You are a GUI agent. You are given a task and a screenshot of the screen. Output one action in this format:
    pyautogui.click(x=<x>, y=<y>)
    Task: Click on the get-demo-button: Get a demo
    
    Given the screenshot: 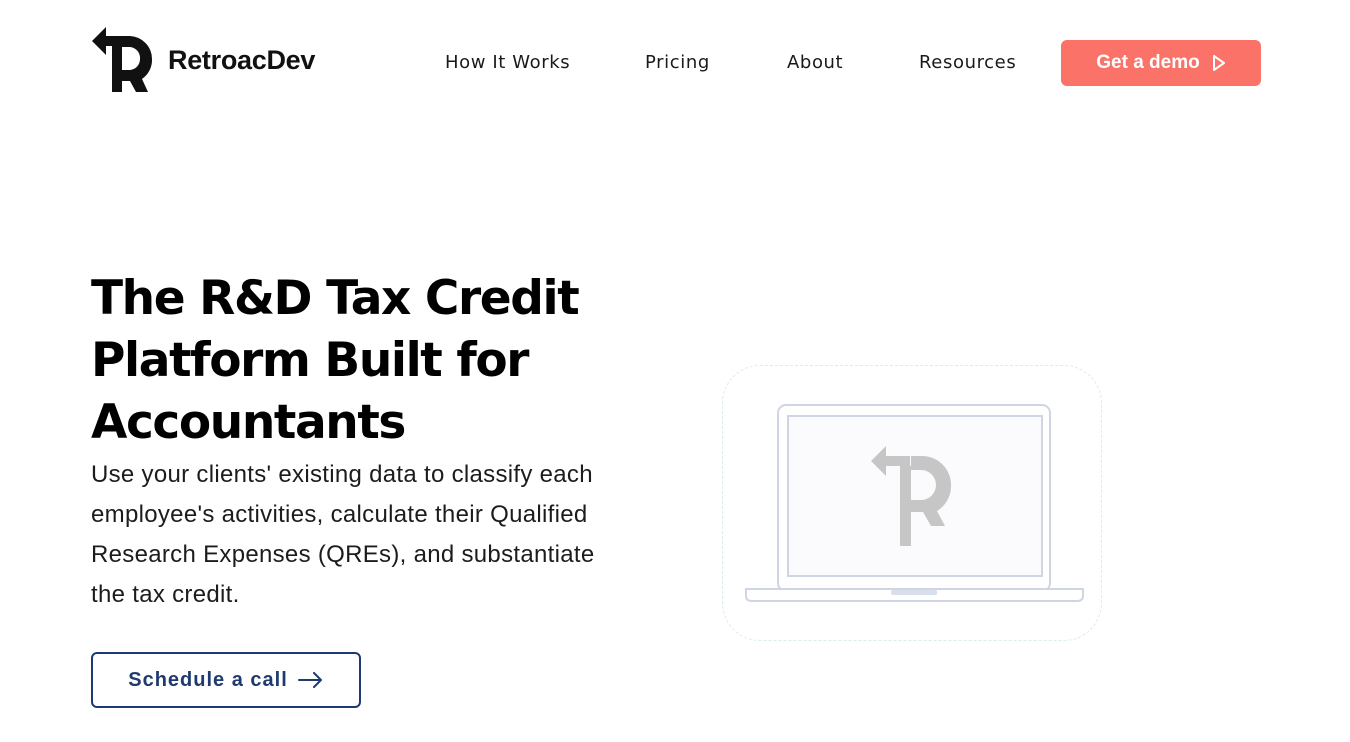 What is the action you would take?
    pyautogui.click(x=1161, y=63)
    